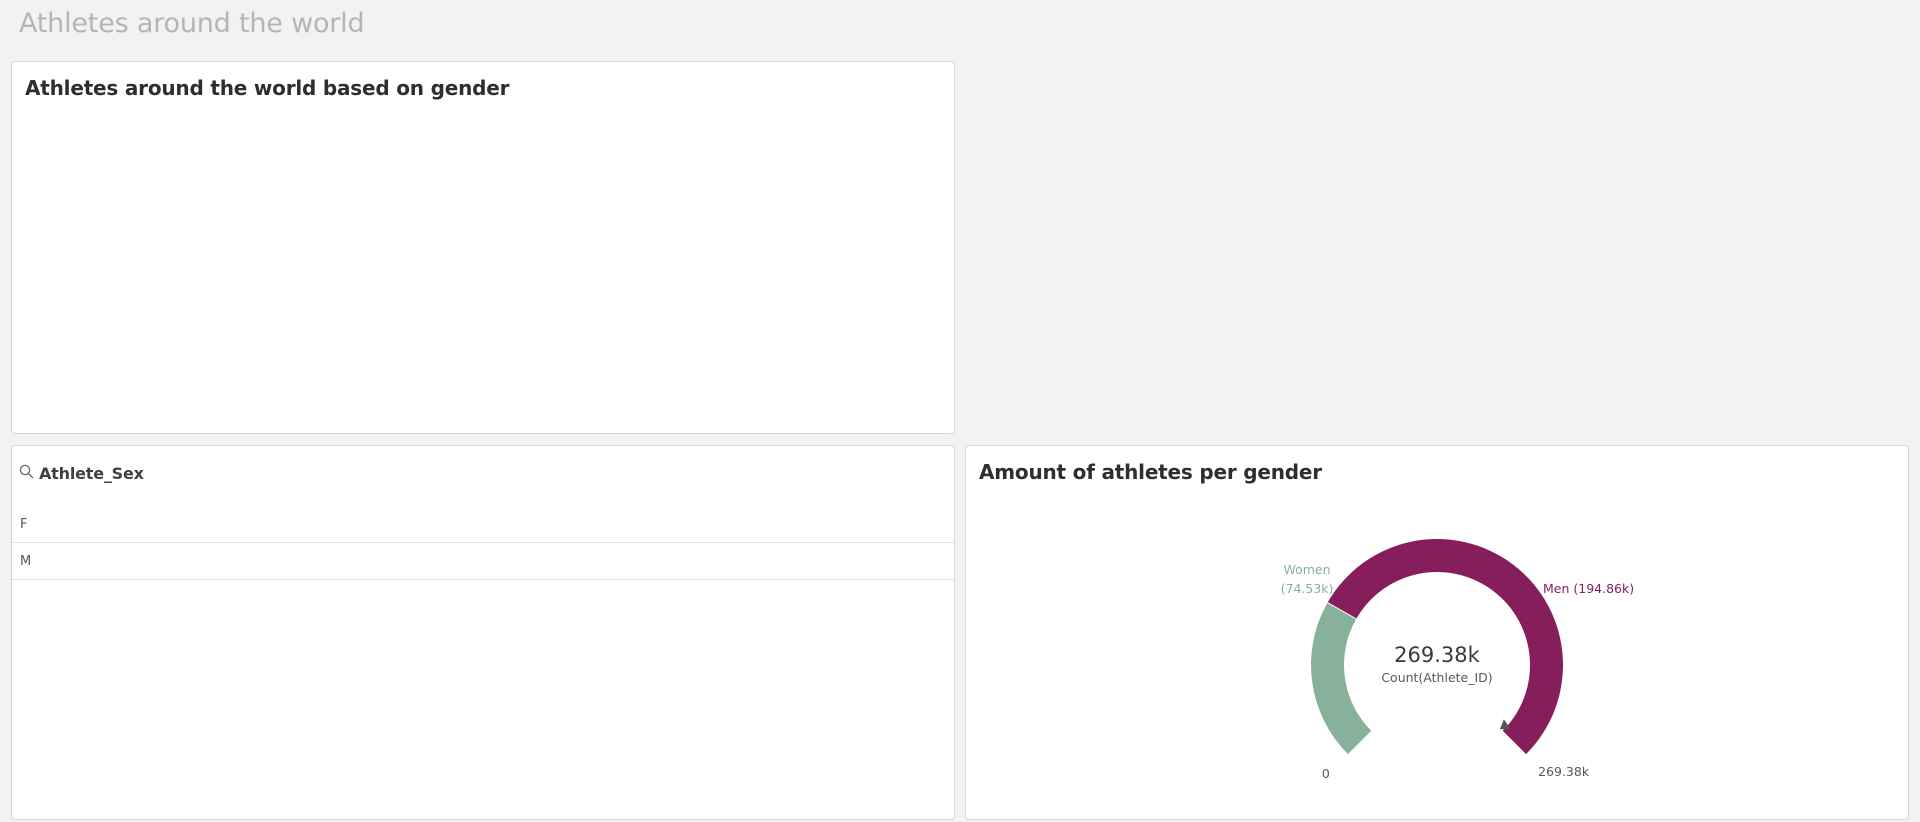  Describe the element at coordinates (91, 473) in the screenshot. I see `filter-title: Athlete_Sex` at that location.